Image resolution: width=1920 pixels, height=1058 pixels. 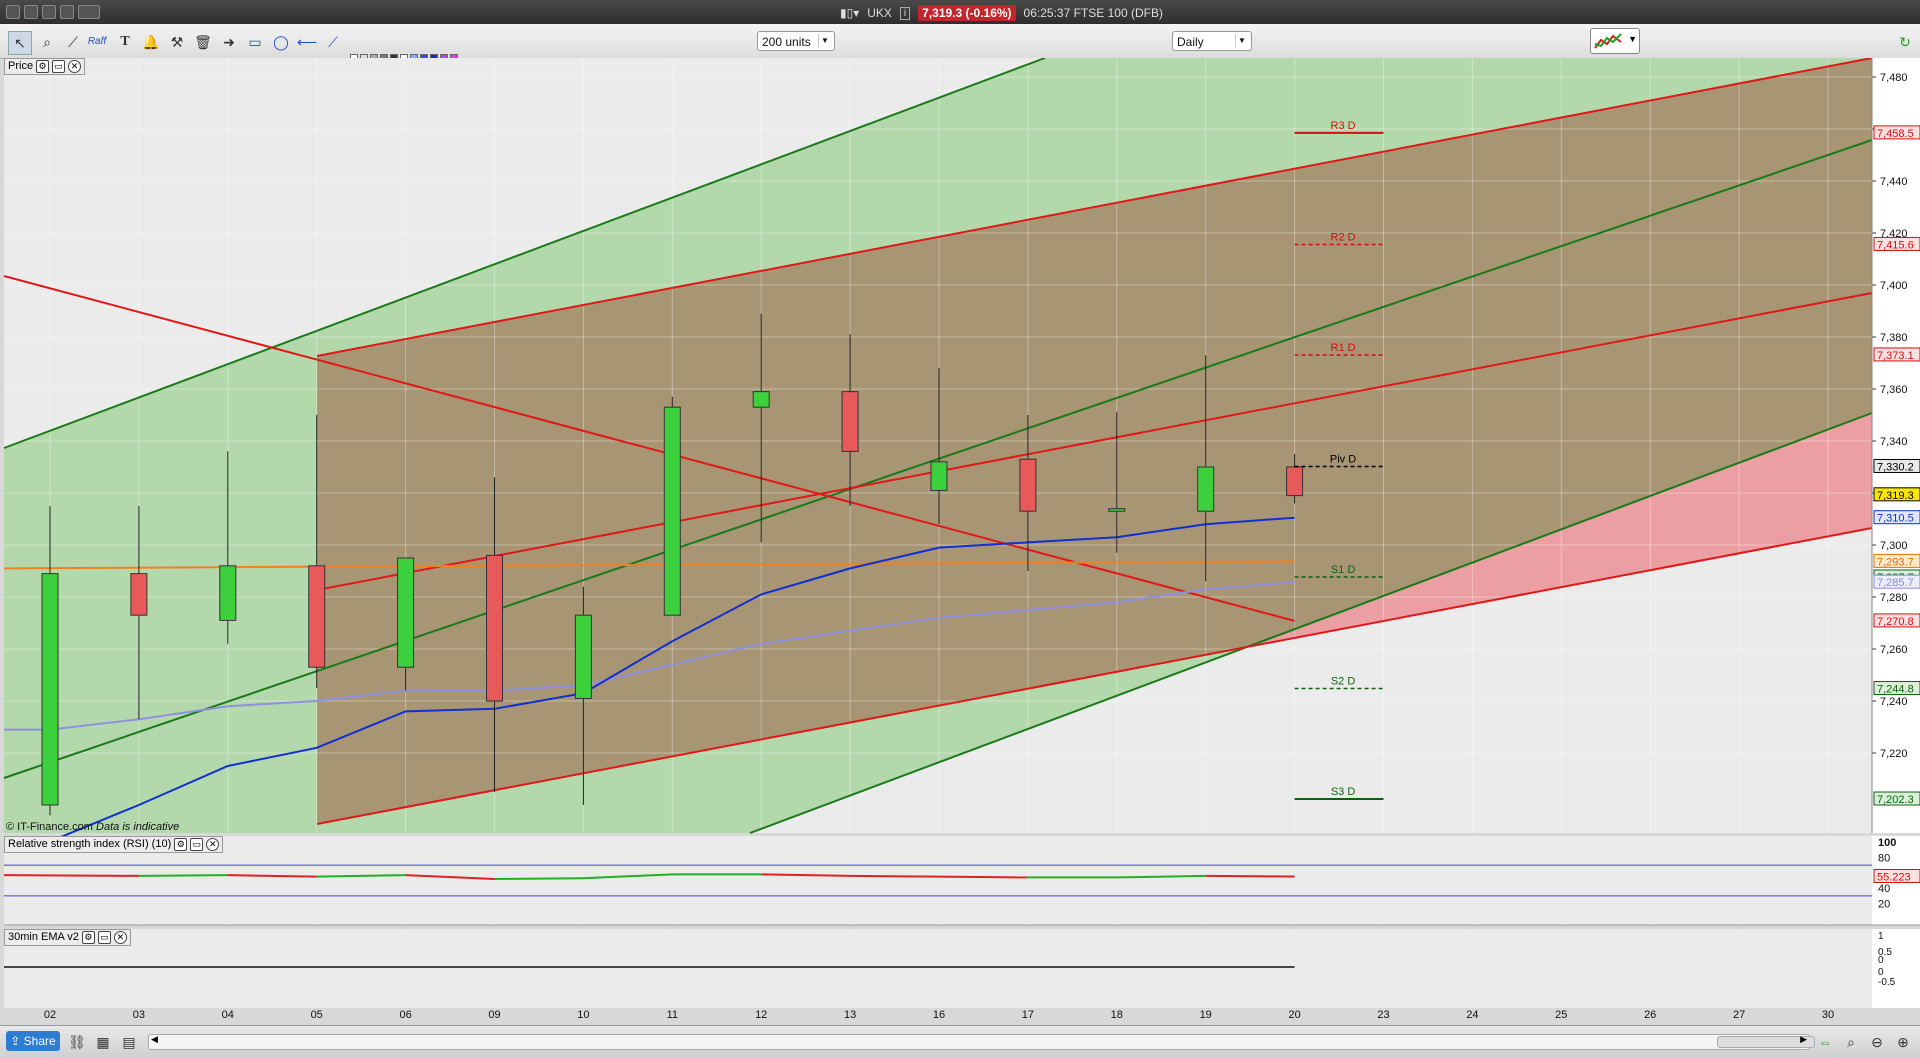 What do you see at coordinates (1905, 42) in the screenshot?
I see `refresh-icon: ↻` at bounding box center [1905, 42].